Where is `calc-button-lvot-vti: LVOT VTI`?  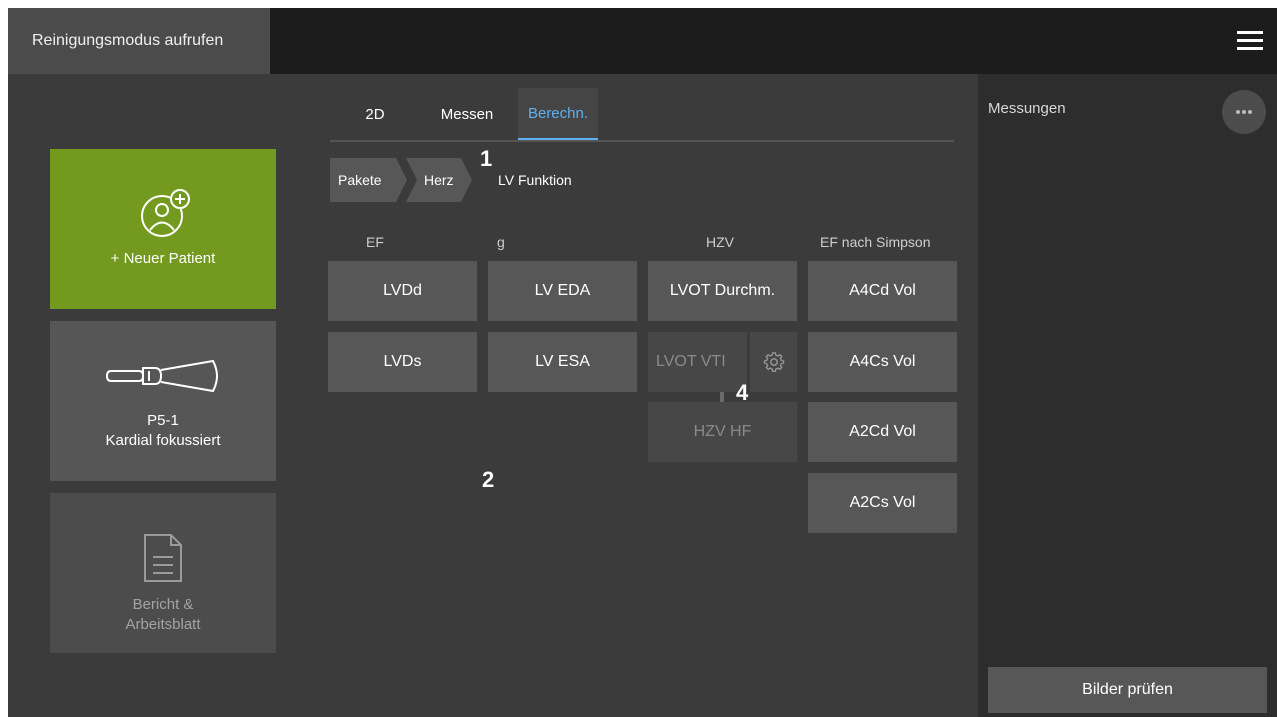 calc-button-lvot-vti: LVOT VTI is located at coordinates (697, 362).